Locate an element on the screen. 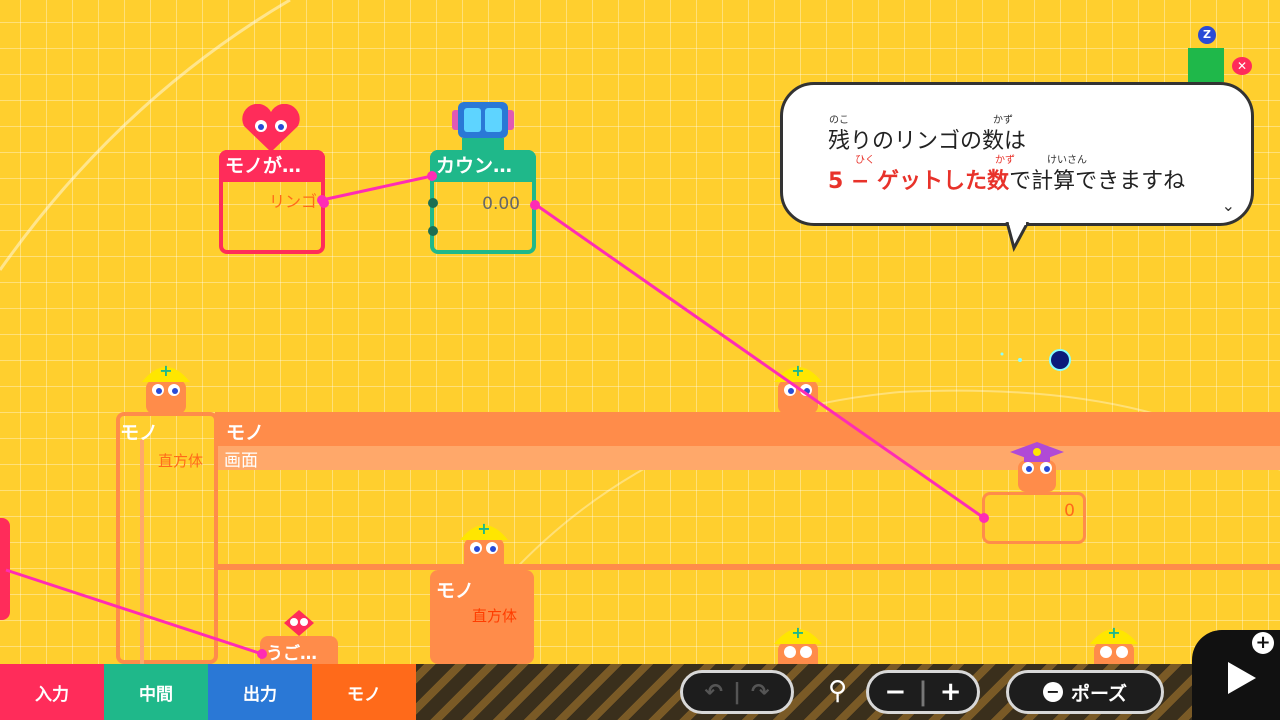 The image size is (1280, 720). hint-line-2: 5 − ゲットした数で計算できますね is located at coordinates (1006, 179).